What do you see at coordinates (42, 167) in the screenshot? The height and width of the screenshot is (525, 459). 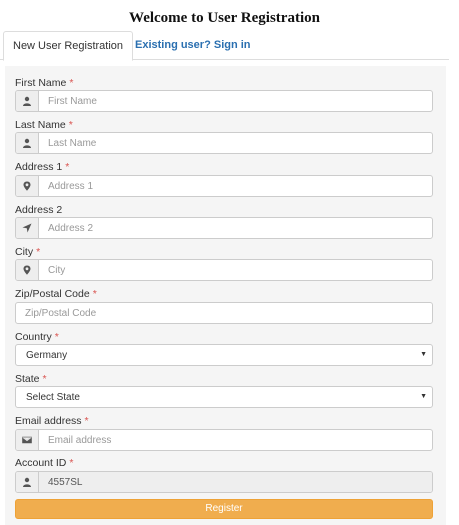 I see `address1-label: Address 1 *` at bounding box center [42, 167].